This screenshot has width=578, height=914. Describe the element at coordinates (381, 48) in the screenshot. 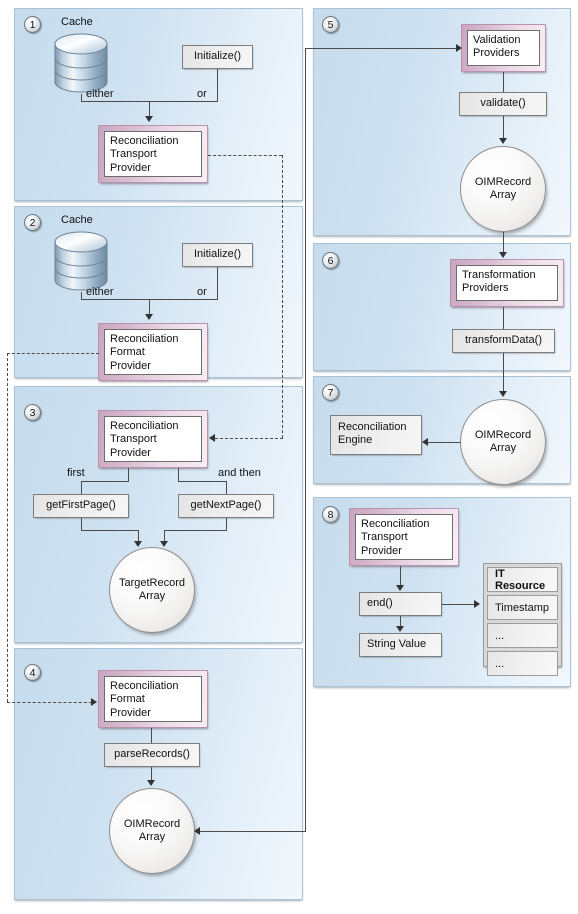

I see `connector-p4-to-p5-top` at that location.